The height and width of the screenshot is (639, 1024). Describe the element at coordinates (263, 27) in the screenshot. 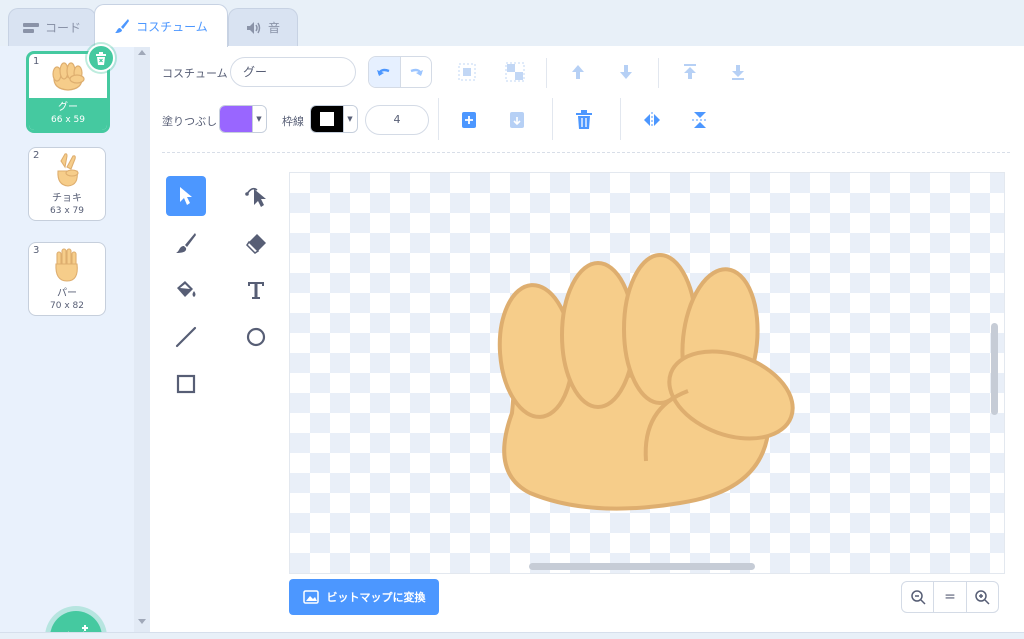

I see `tab-sounds: 音` at that location.